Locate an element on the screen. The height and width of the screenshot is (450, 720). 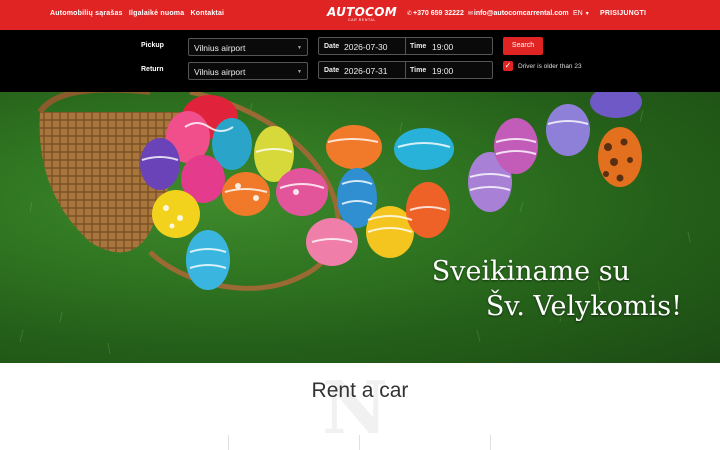
pickup-time-label: Time is located at coordinates (418, 46).